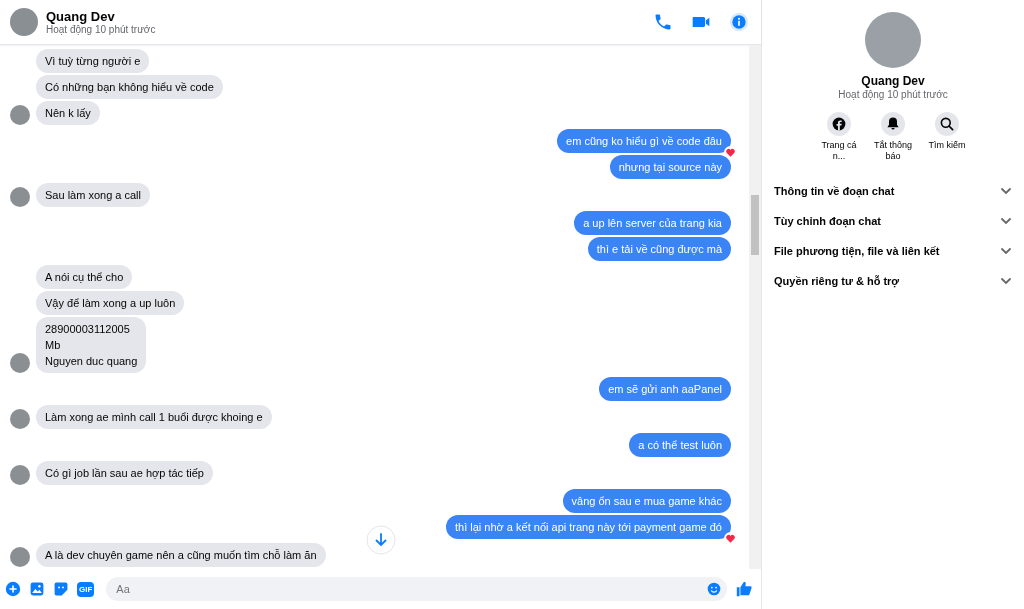  I want to click on plus-icon, so click(13, 589).